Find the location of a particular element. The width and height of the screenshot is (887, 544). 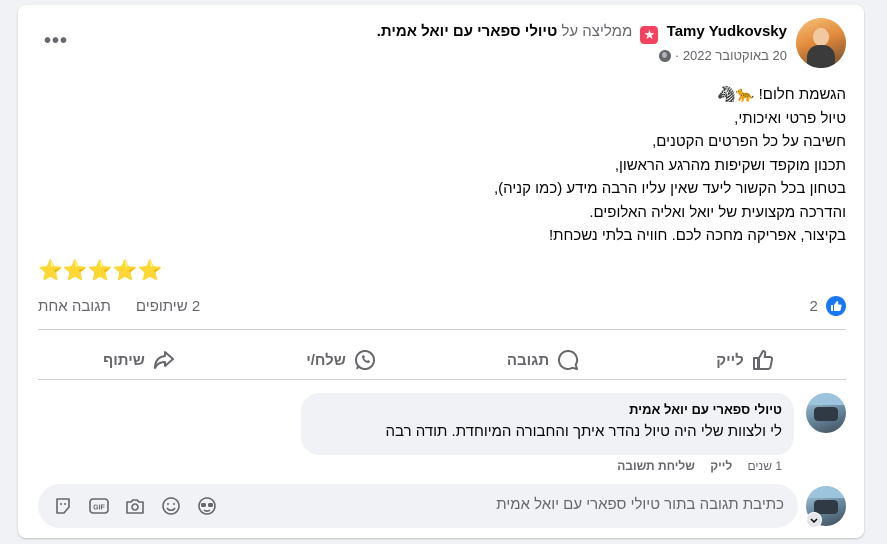

recommends-text: ממליצה על is located at coordinates (597, 31).